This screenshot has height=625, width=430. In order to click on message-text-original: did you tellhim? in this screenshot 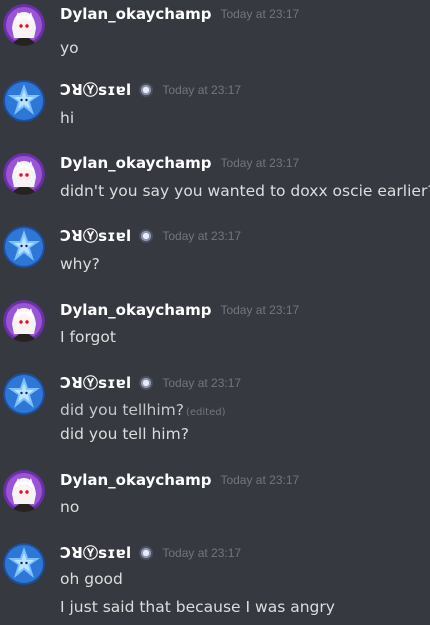, I will do `click(122, 410)`.